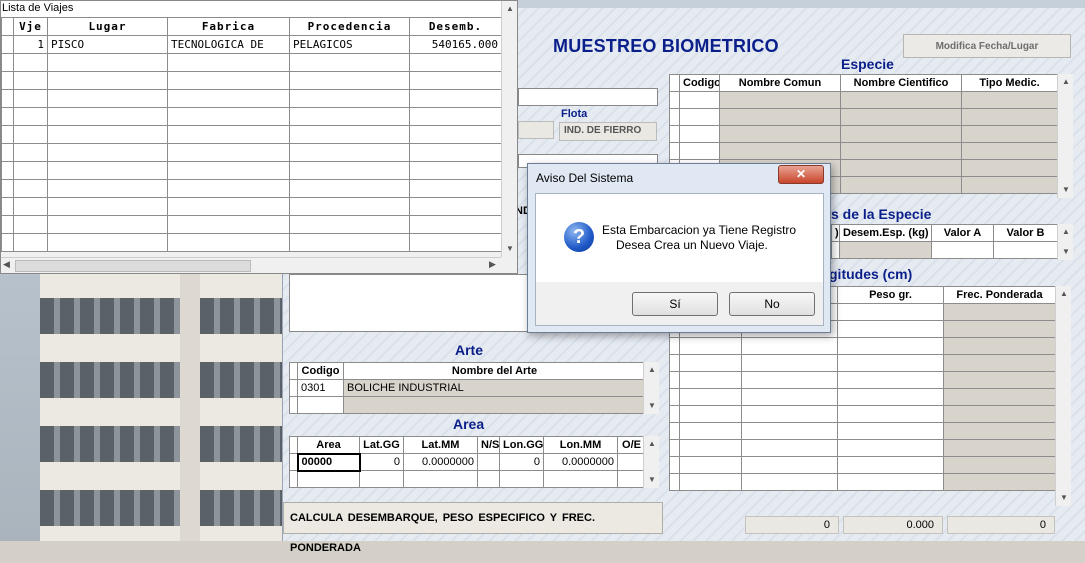  I want to click on scroll-right-icon: ▶, so click(492, 264).